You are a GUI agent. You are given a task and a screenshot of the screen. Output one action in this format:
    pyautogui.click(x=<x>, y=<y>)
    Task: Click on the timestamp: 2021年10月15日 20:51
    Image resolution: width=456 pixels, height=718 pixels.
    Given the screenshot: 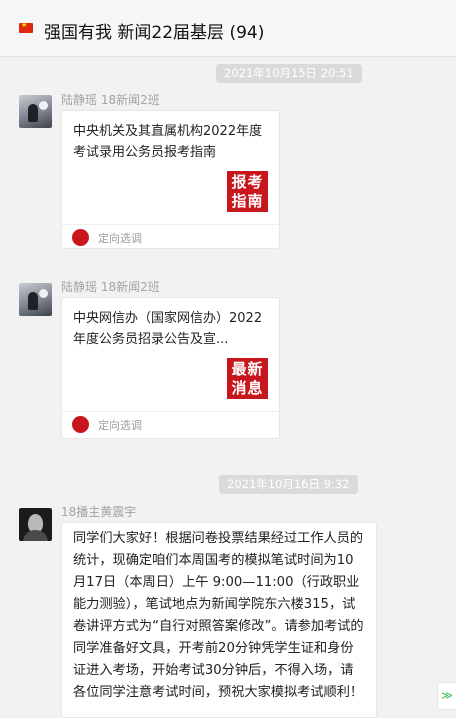 What is the action you would take?
    pyautogui.click(x=289, y=73)
    